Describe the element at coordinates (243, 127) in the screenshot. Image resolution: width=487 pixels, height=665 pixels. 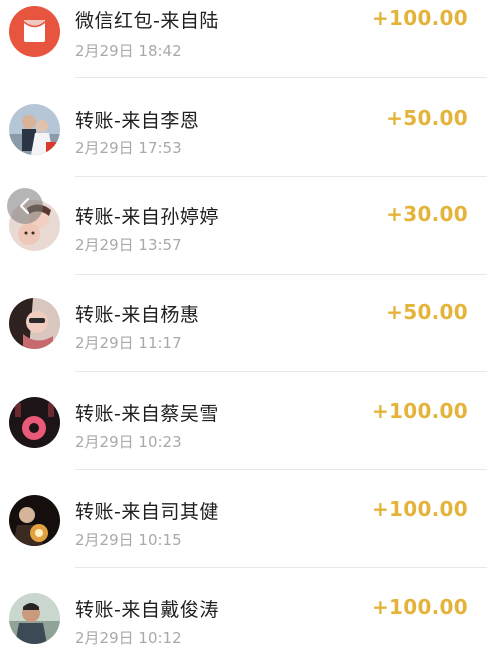
I see `transaction-row: 转账-来自李恩 2月29日 17:53 +50.00` at that location.